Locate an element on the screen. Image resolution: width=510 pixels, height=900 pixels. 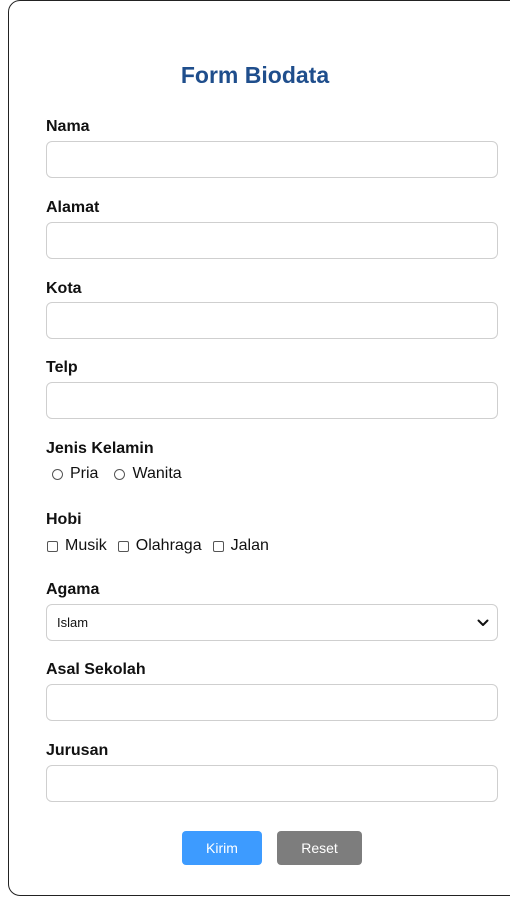
musik-checkbox-label: Musik is located at coordinates (86, 545).